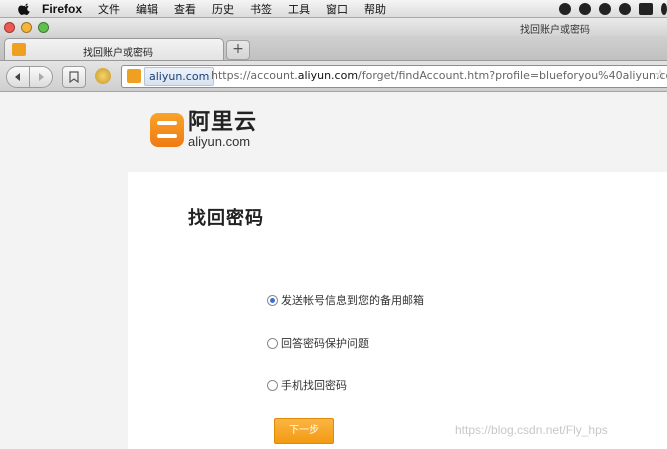 The width and height of the screenshot is (667, 449). I want to click on menu-bar: Firefox 文件 编辑 查看 历史 书签 工具 窗口 帮助, so click(333, 9).